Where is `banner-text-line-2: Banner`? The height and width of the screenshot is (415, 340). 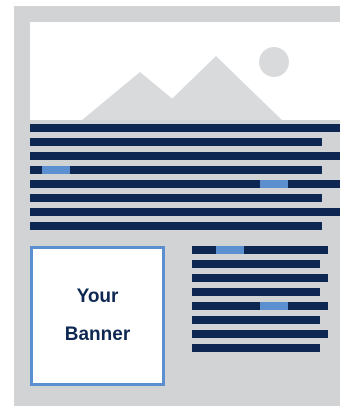 banner-text-line-2: Banner is located at coordinates (97, 334).